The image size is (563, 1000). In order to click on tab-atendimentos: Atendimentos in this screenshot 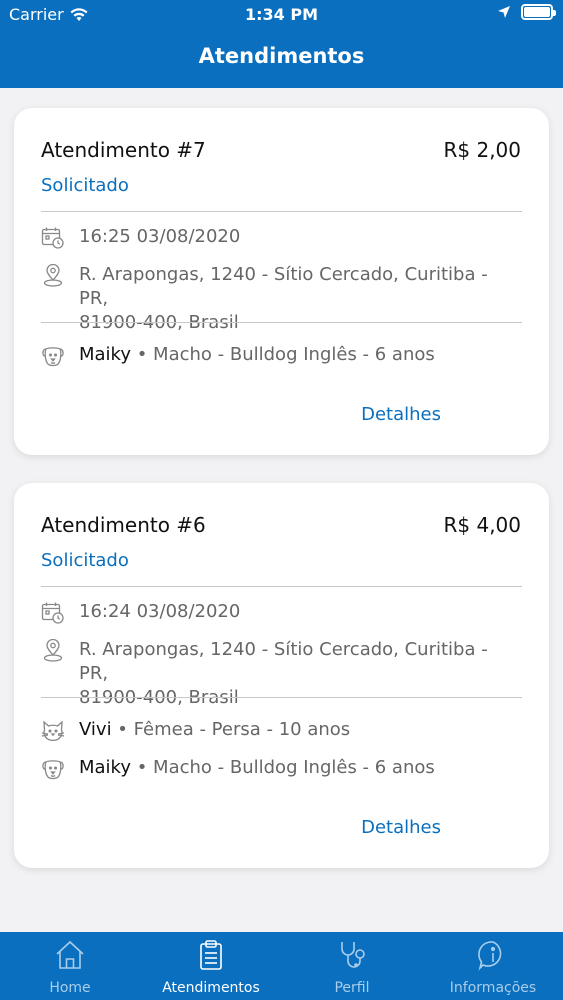, I will do `click(211, 966)`.